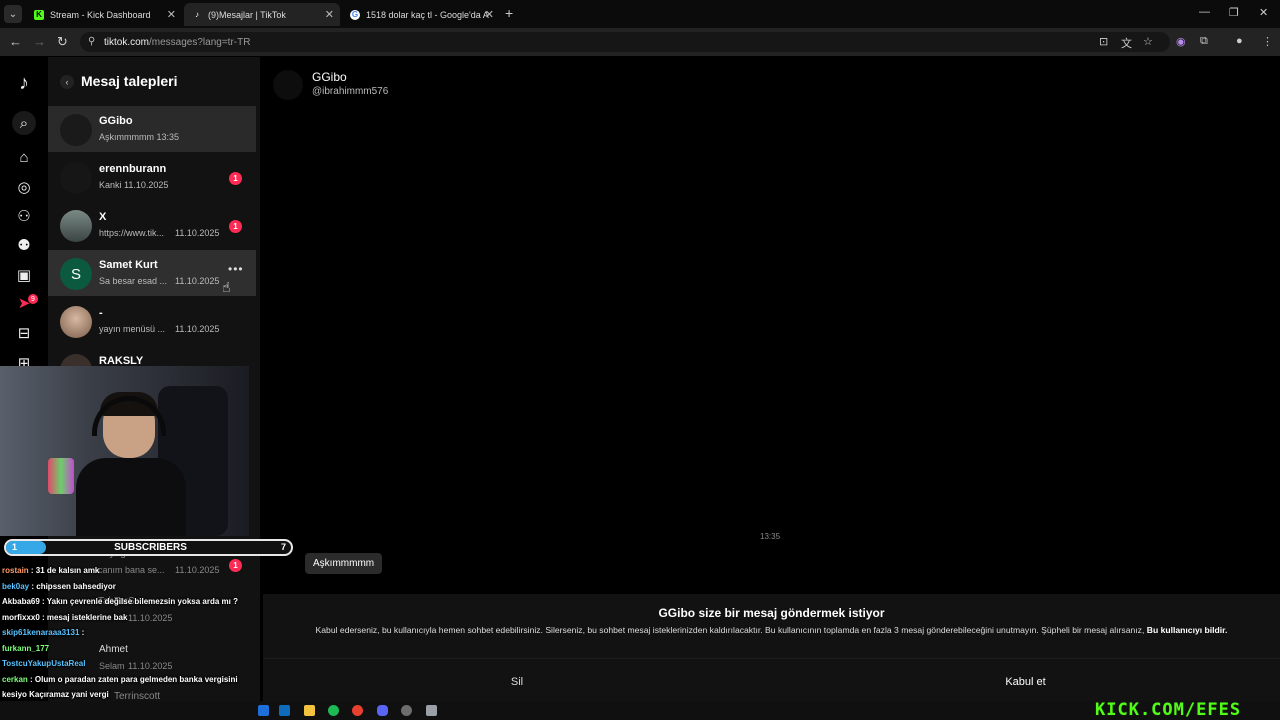 This screenshot has width=1280, height=720. I want to click on request-name: Samet Kurt, so click(128, 265).